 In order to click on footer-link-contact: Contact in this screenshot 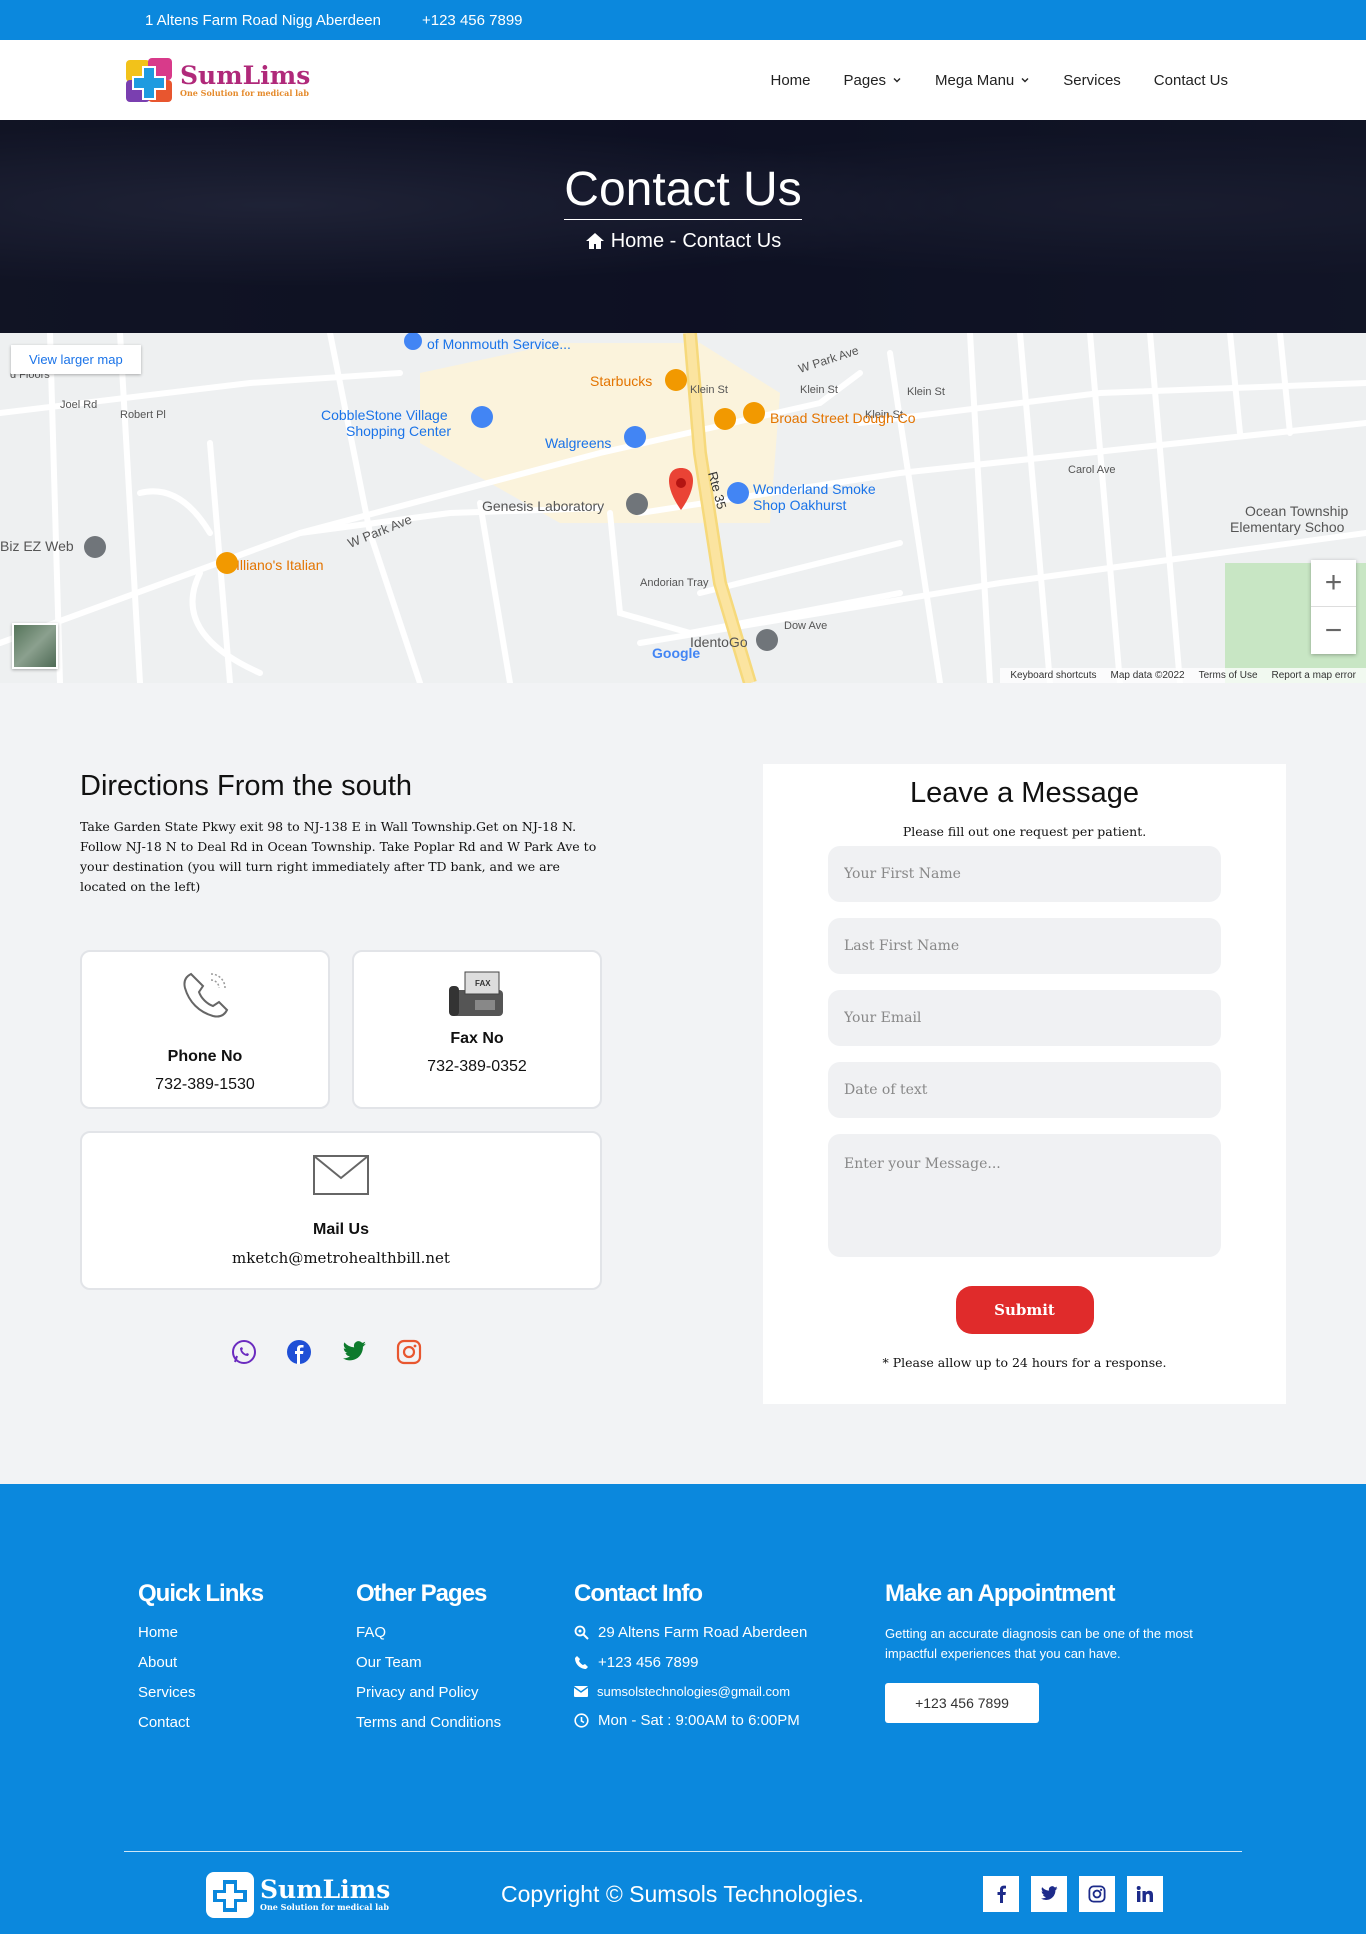, I will do `click(247, 1722)`.